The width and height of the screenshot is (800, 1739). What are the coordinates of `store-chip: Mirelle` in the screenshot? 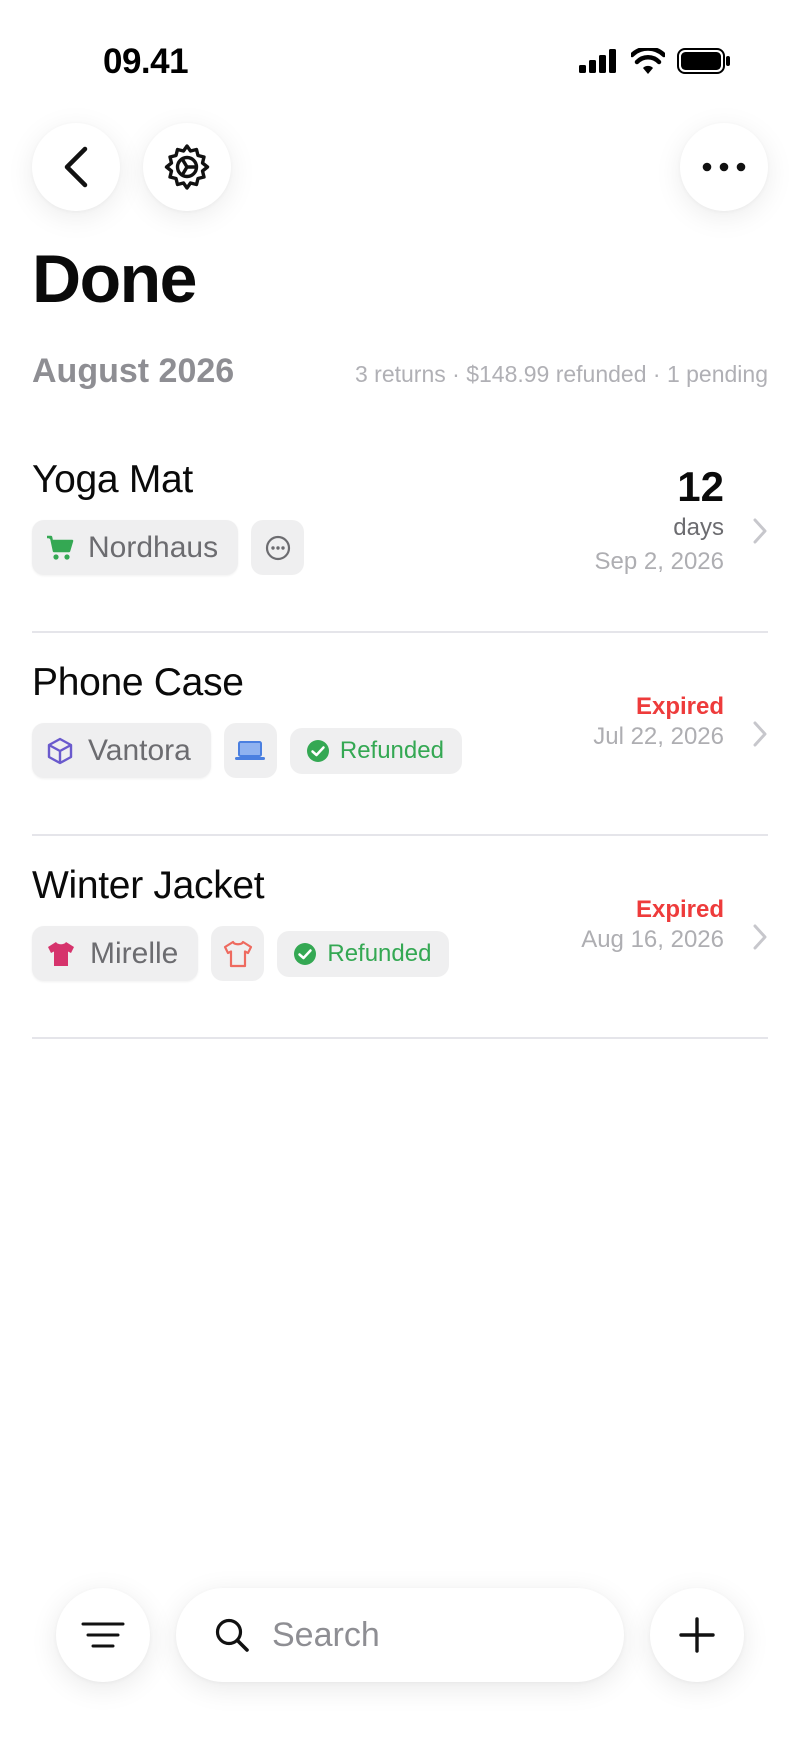 It's located at (115, 953).